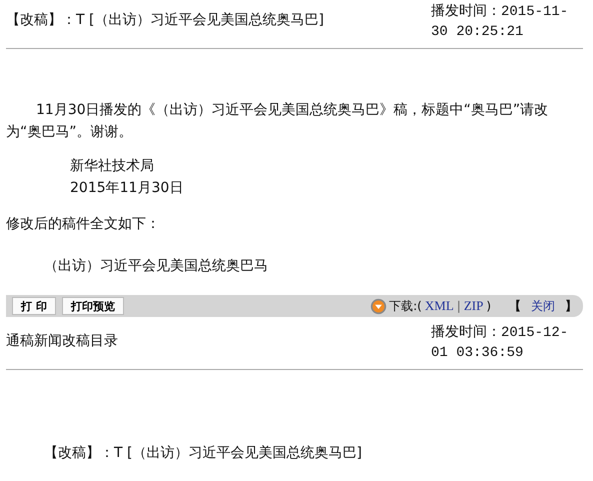 The height and width of the screenshot is (481, 593). What do you see at coordinates (379, 306) in the screenshot?
I see `download-icon` at bounding box center [379, 306].